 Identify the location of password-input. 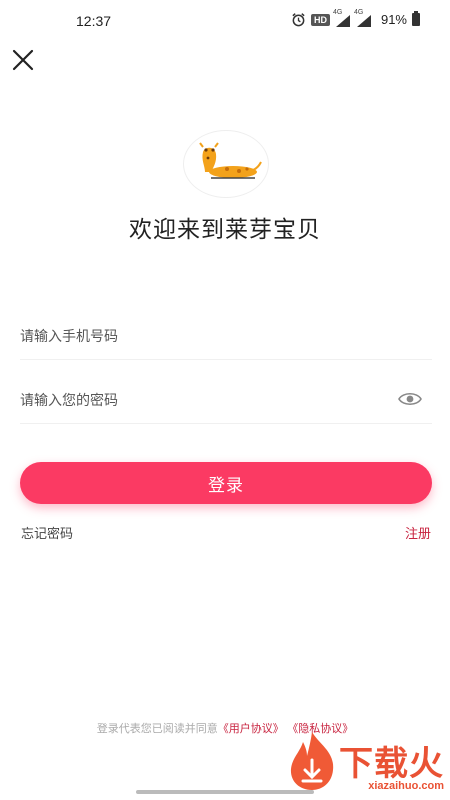
(226, 400).